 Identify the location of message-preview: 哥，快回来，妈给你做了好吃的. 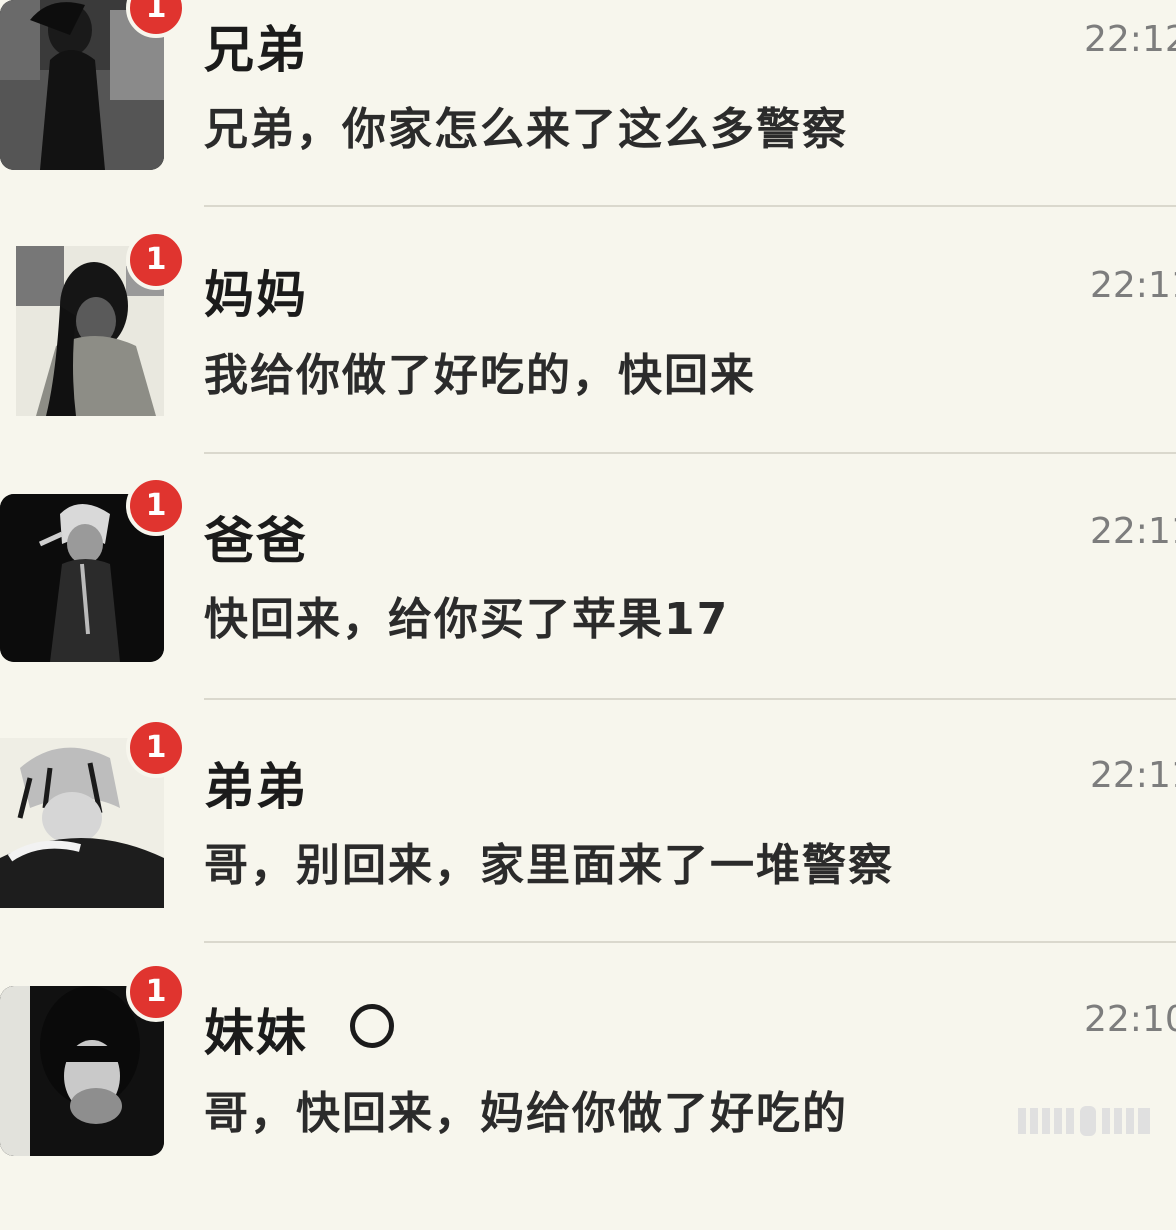
(526, 1113).